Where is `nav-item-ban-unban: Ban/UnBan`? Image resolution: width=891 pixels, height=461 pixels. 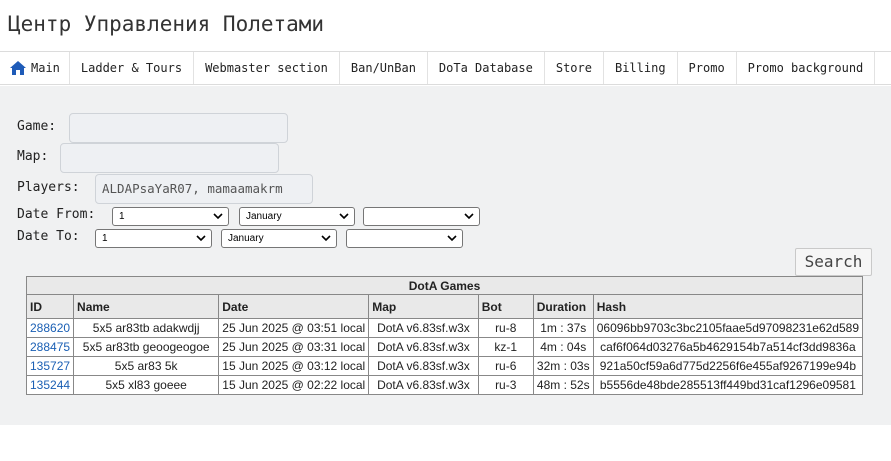 nav-item-ban-unban: Ban/UnBan is located at coordinates (384, 68).